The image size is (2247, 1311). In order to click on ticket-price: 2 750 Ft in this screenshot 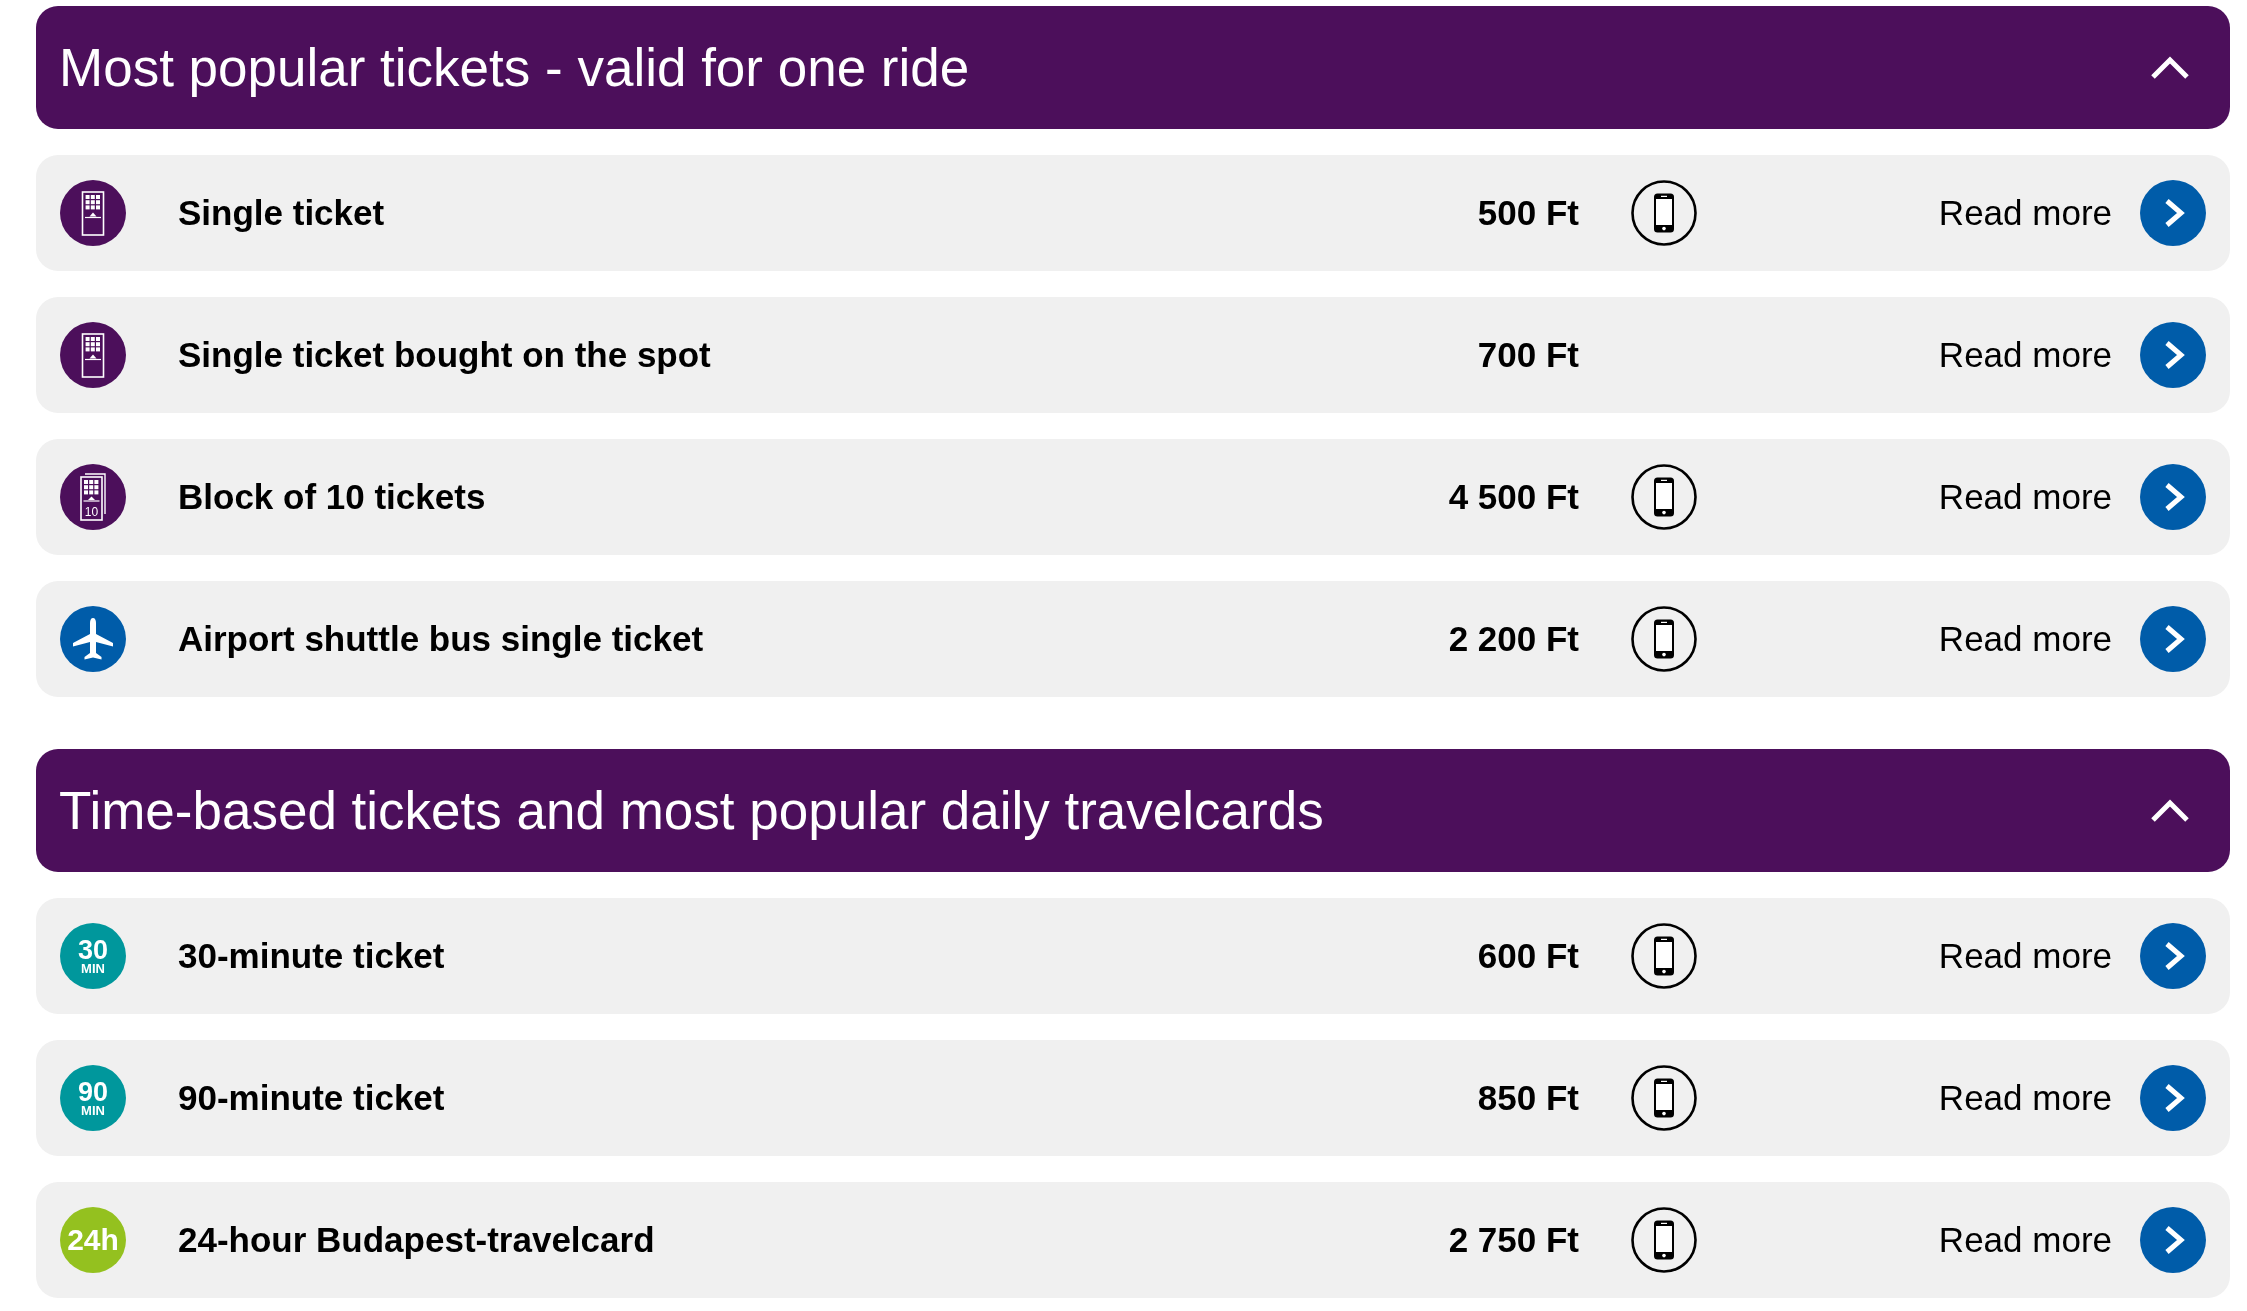, I will do `click(1513, 1239)`.